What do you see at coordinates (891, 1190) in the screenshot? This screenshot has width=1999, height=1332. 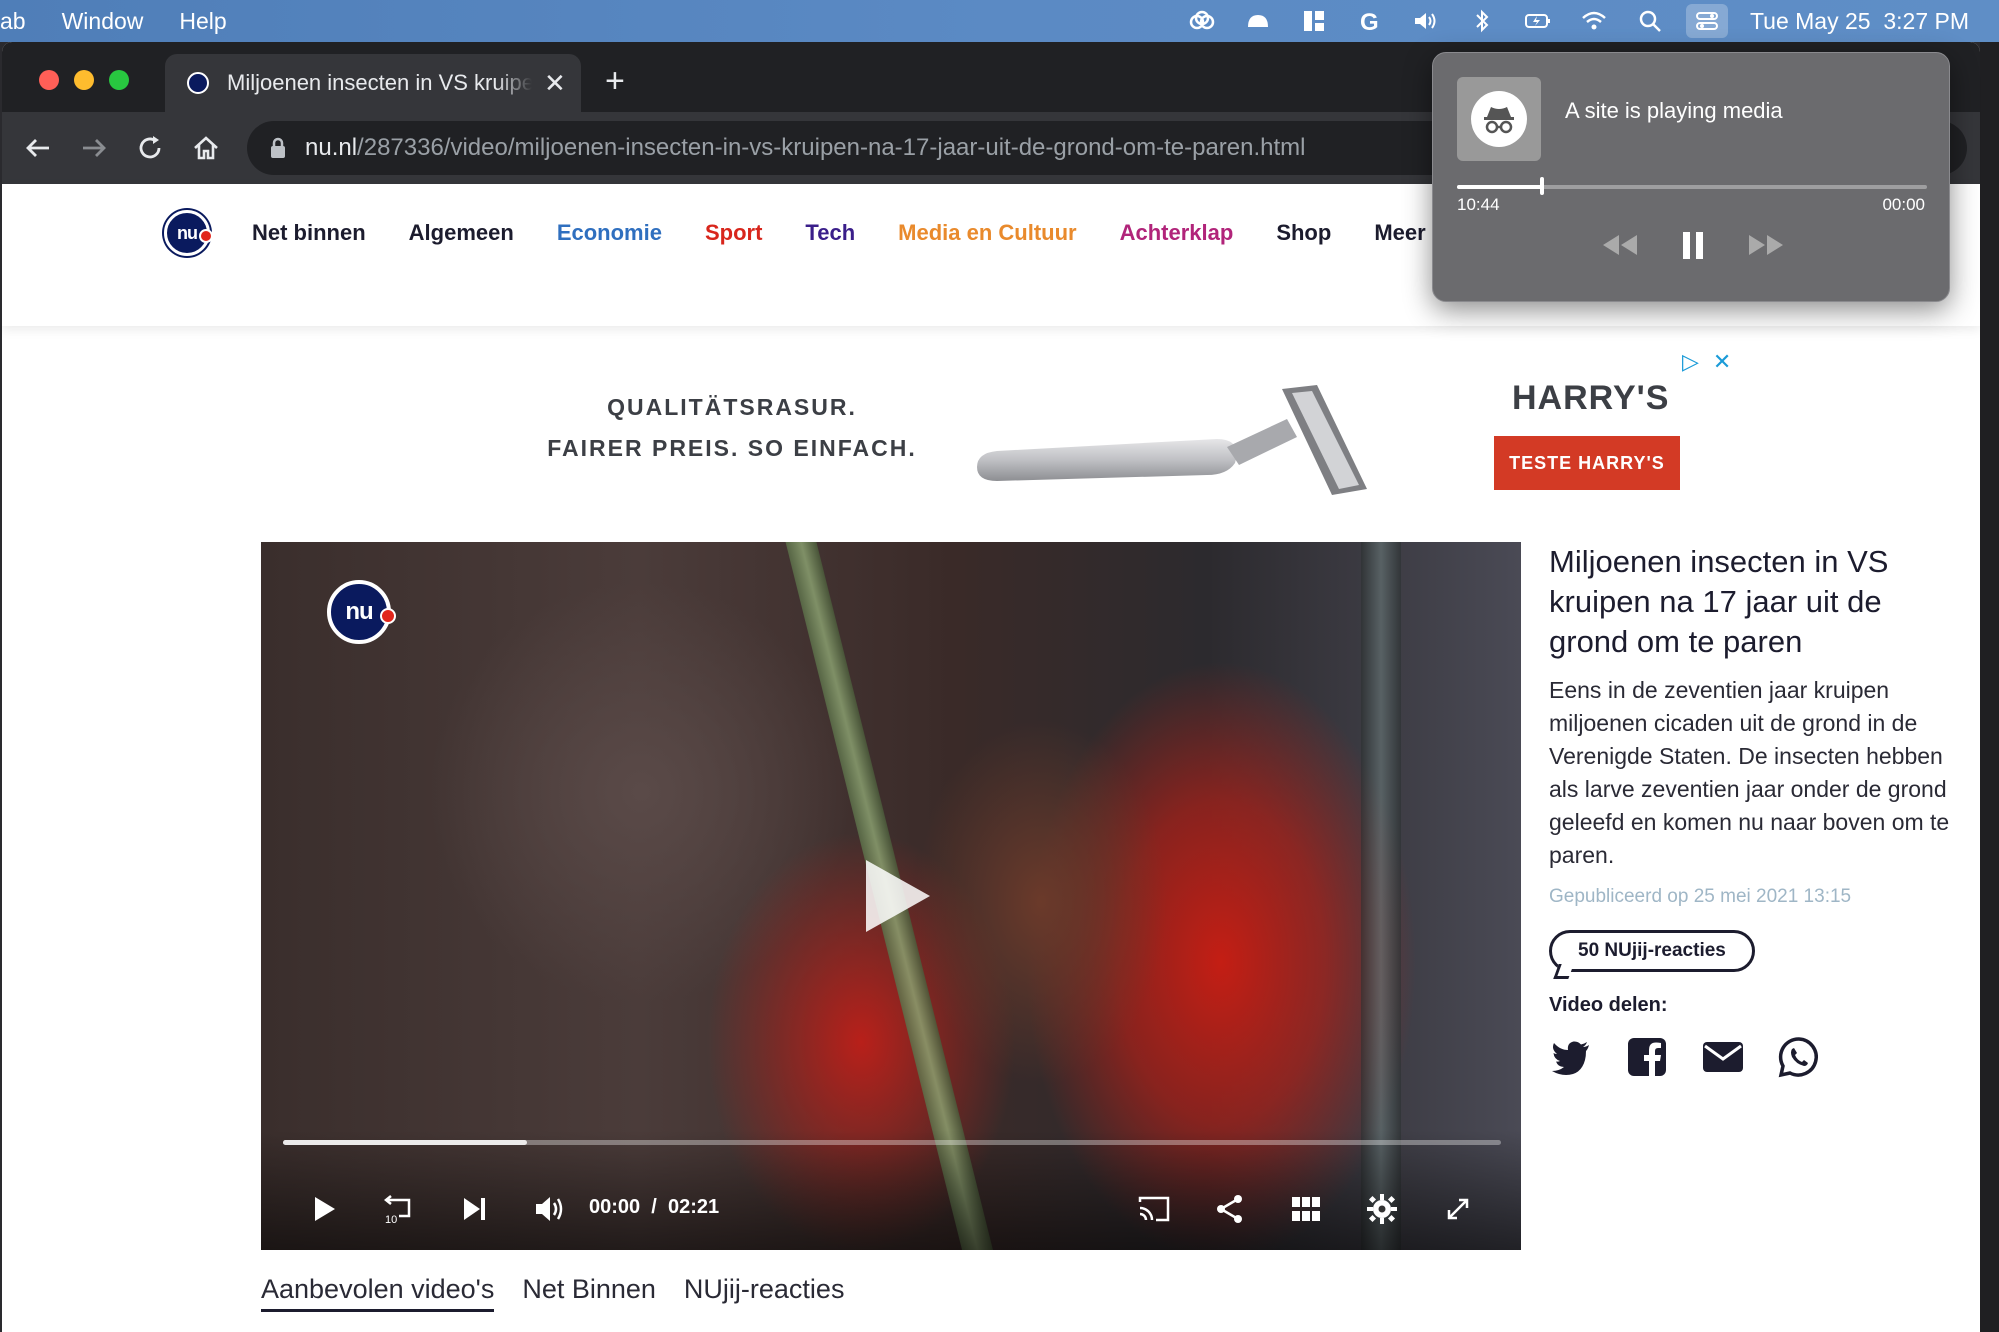 I see `video-controls: 10 00:00 / 02:21` at bounding box center [891, 1190].